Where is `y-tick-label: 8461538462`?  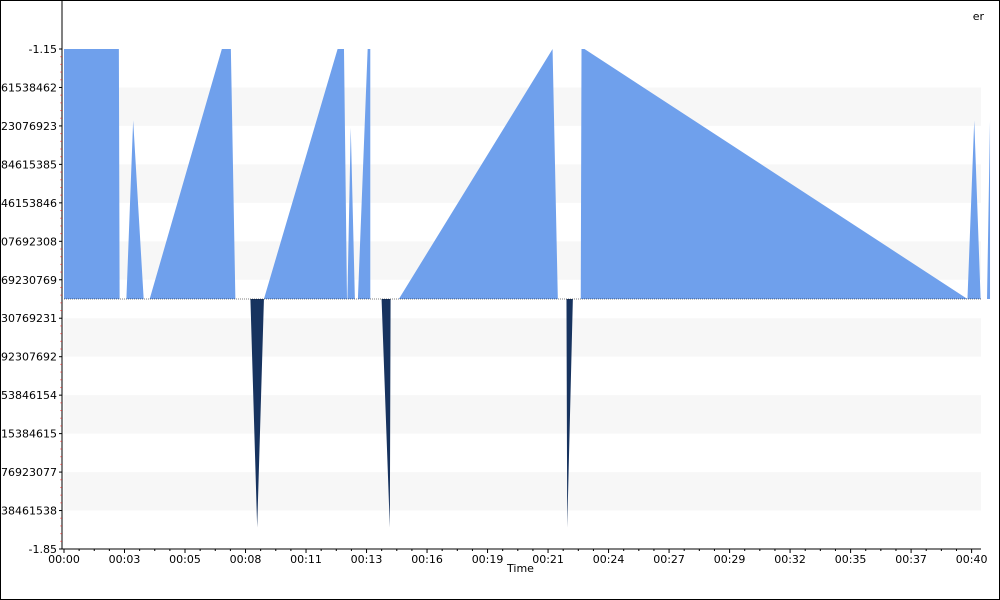 y-tick-label: 8461538462 is located at coordinates (29, 87).